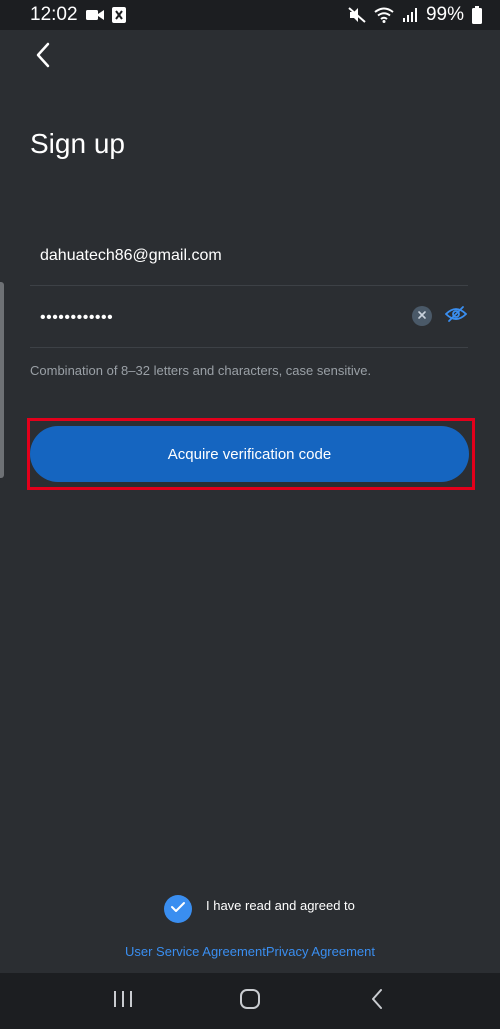  What do you see at coordinates (118, 15) in the screenshot?
I see `app-notification-icon` at bounding box center [118, 15].